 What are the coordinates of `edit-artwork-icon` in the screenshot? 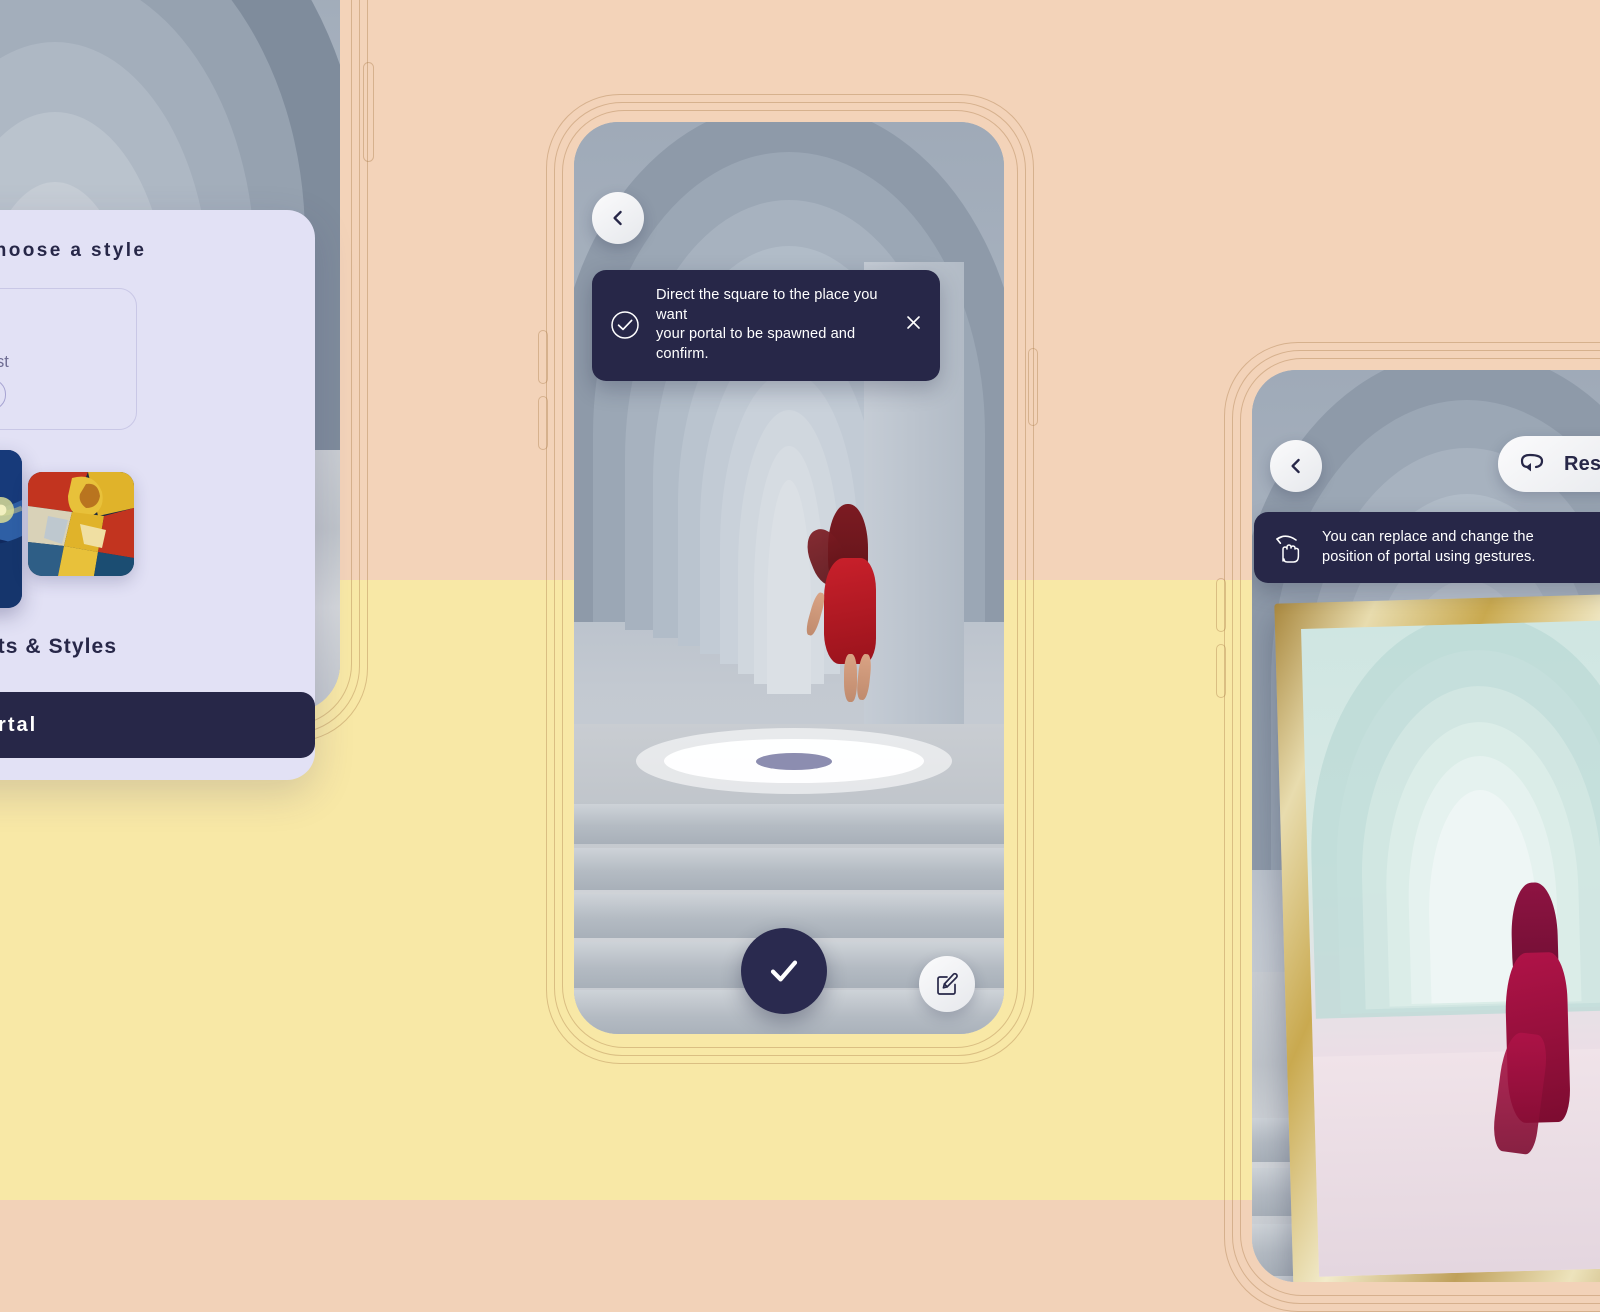 It's located at (947, 983).